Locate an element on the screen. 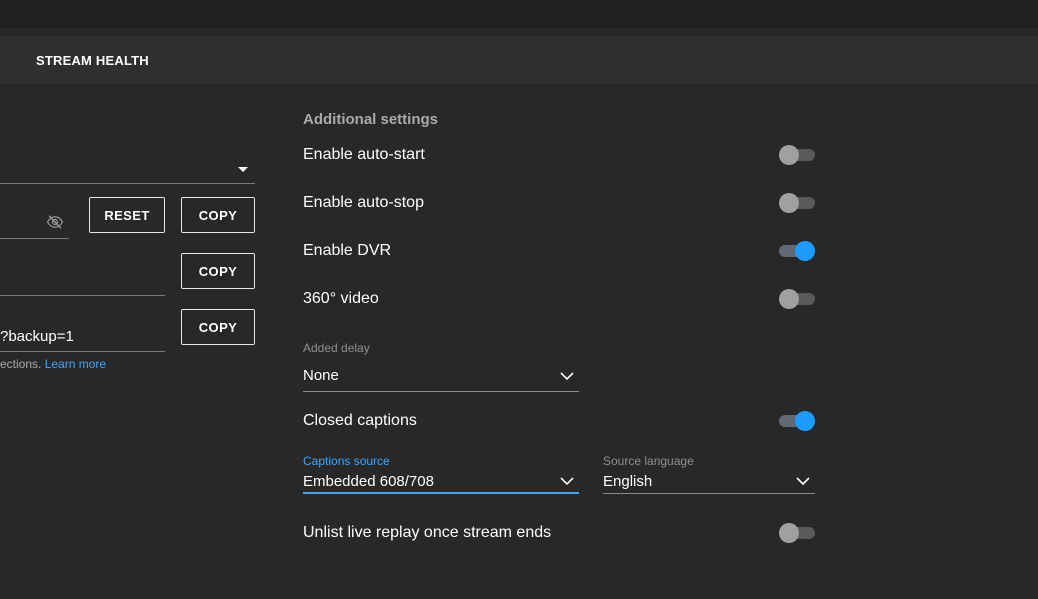 The image size is (1038, 599). captions-source-underline is located at coordinates (441, 493).